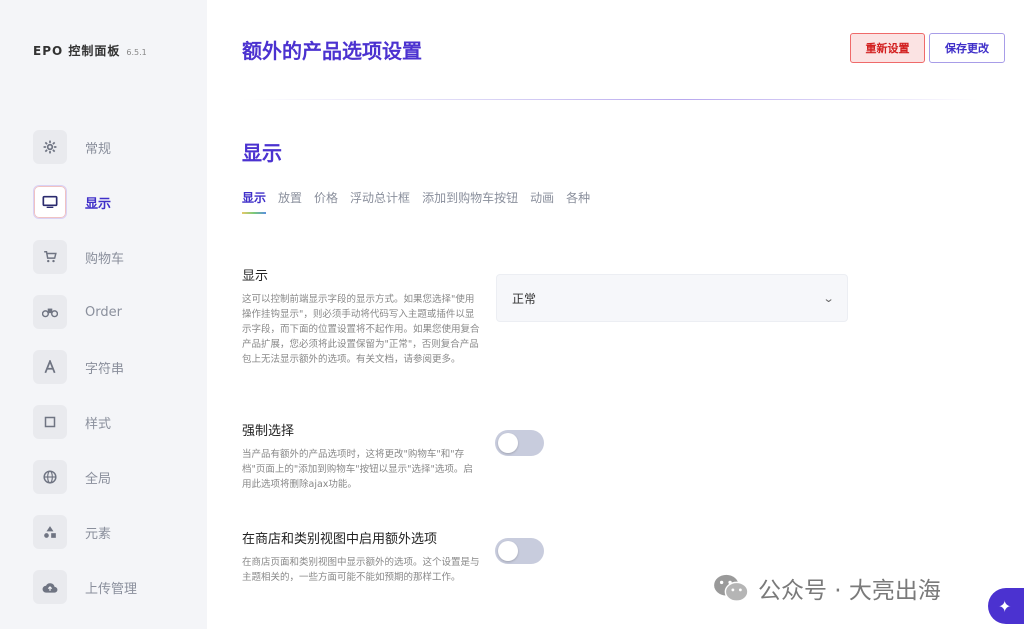 The width and height of the screenshot is (1024, 629). I want to click on sidebar-item-label: 显示, so click(98, 204).